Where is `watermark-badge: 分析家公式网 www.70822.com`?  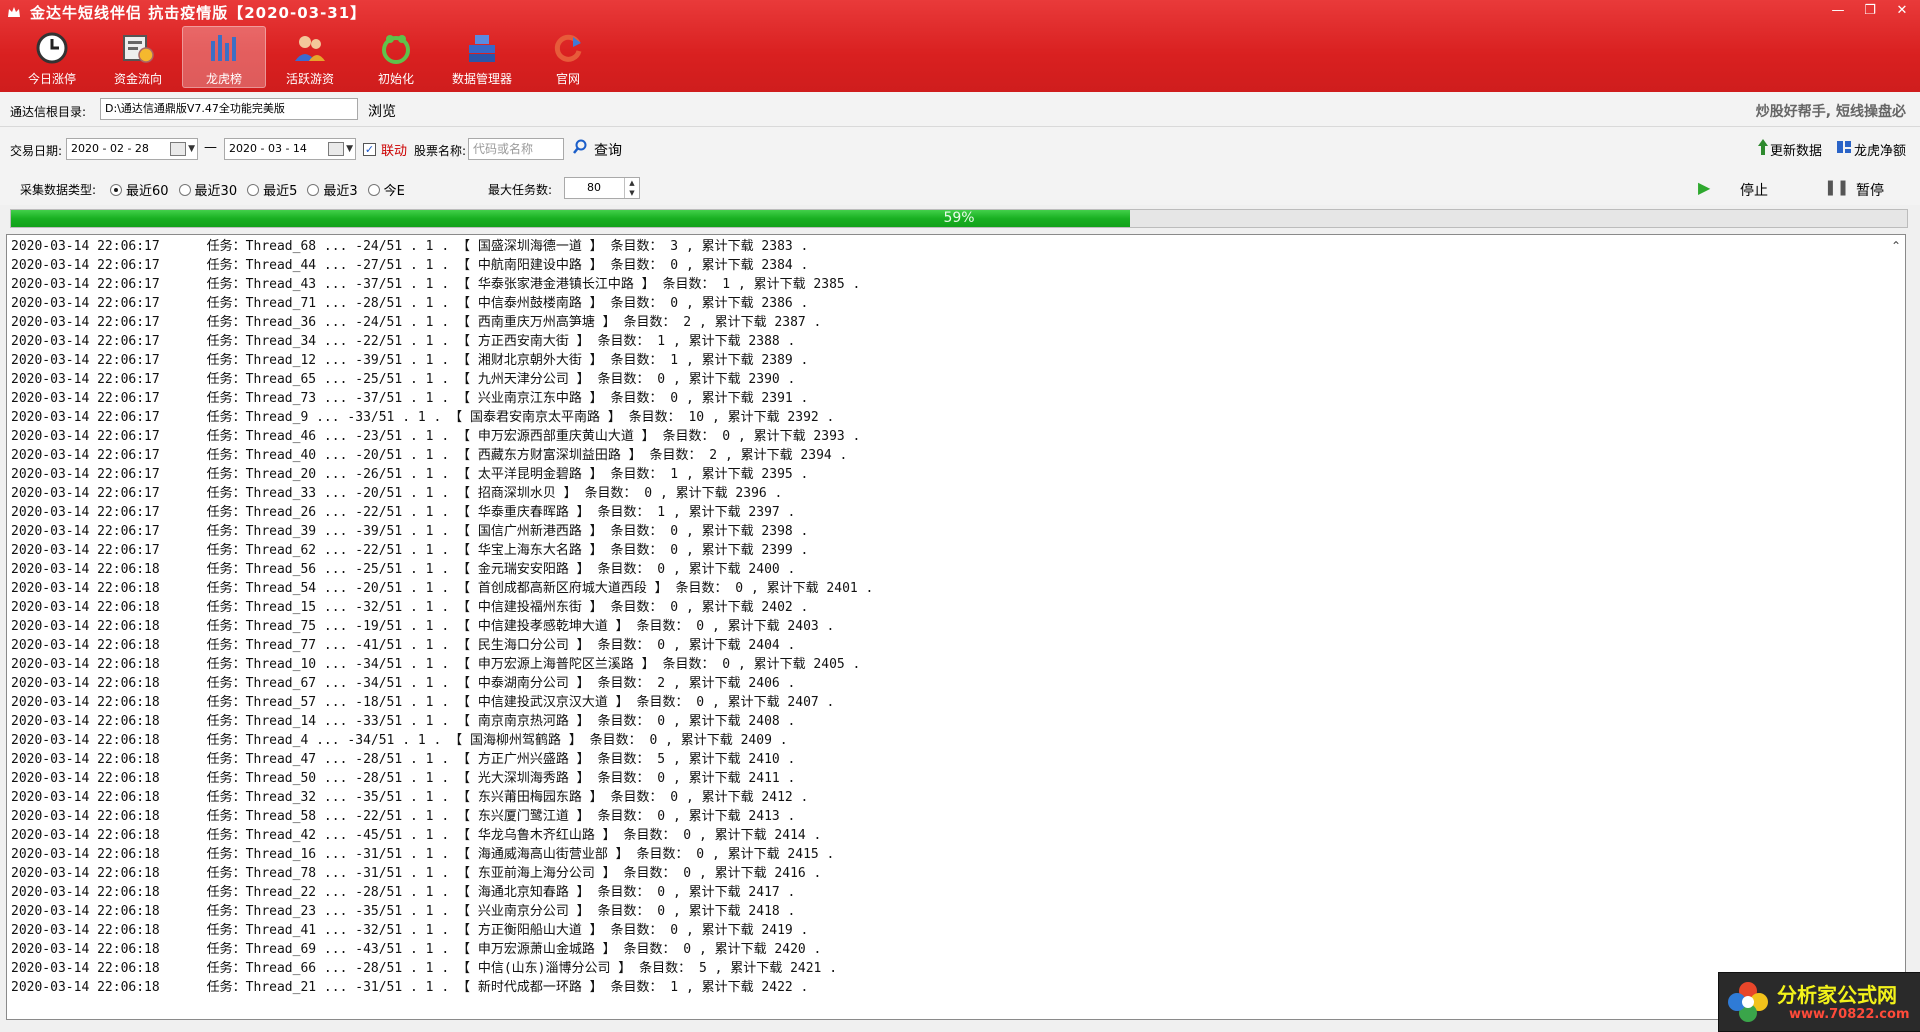
watermark-badge: 分析家公式网 www.70822.com is located at coordinates (1819, 1002).